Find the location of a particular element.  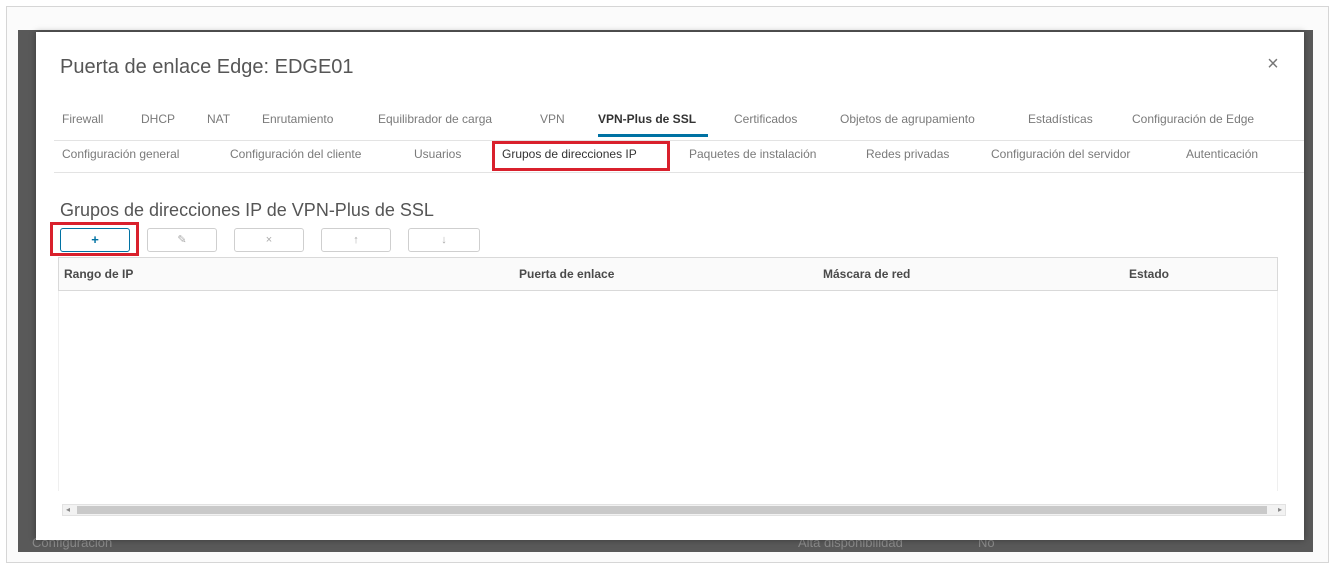

column-header-estado: Estado is located at coordinates (1149, 274).